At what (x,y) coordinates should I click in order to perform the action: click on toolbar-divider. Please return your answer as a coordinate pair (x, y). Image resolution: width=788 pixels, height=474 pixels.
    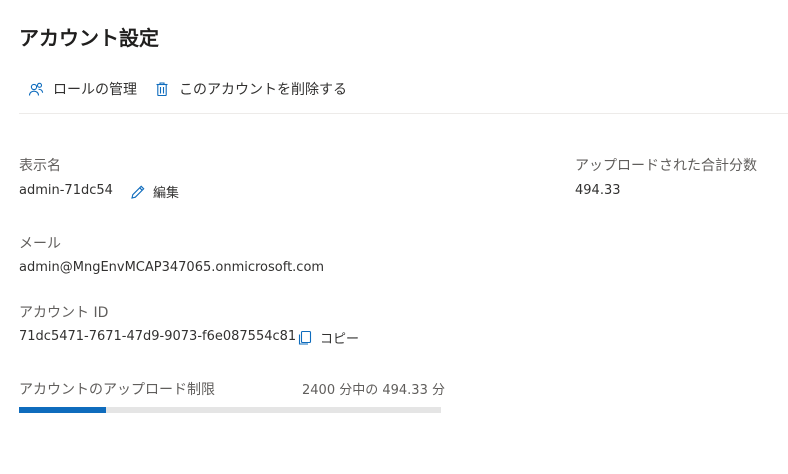
    Looking at the image, I should click on (403, 113).